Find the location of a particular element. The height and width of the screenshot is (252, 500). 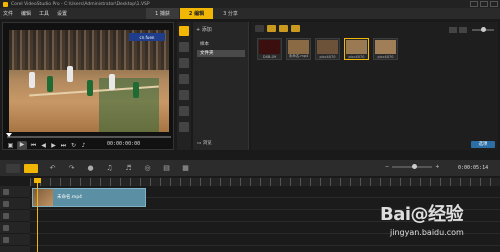

workflow-steps: 1 捕获 2 编辑 3 分享 is located at coordinates (197, 13).